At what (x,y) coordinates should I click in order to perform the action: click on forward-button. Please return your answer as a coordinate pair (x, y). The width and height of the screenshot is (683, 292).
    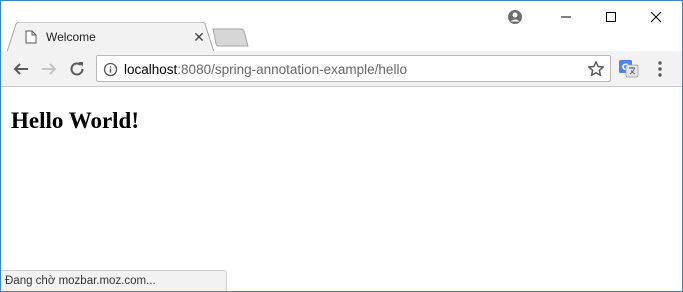
    Looking at the image, I should click on (49, 69).